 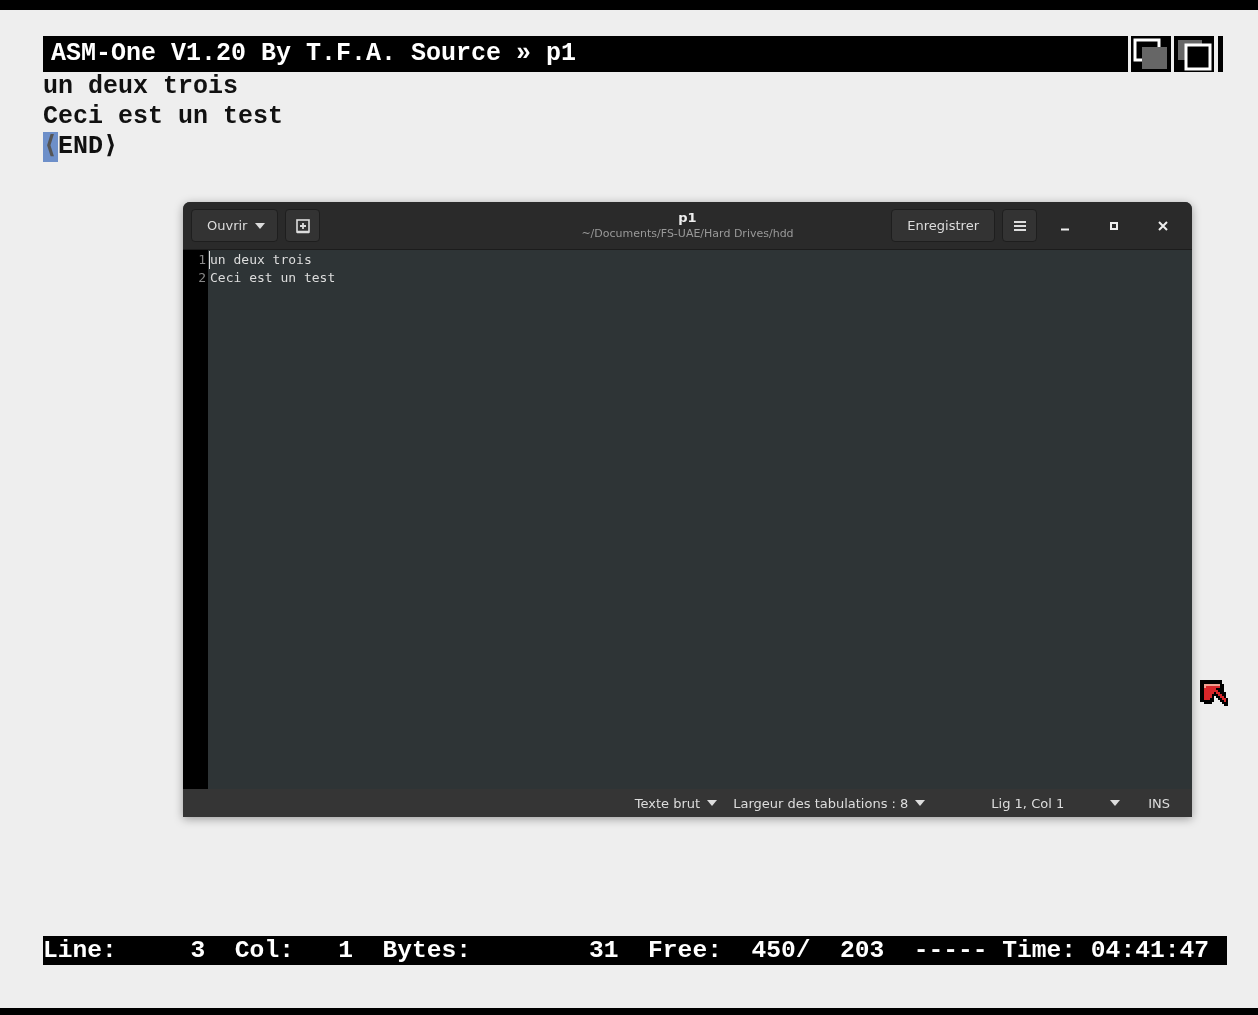 I want to click on menu-button, so click(x=1019, y=225).